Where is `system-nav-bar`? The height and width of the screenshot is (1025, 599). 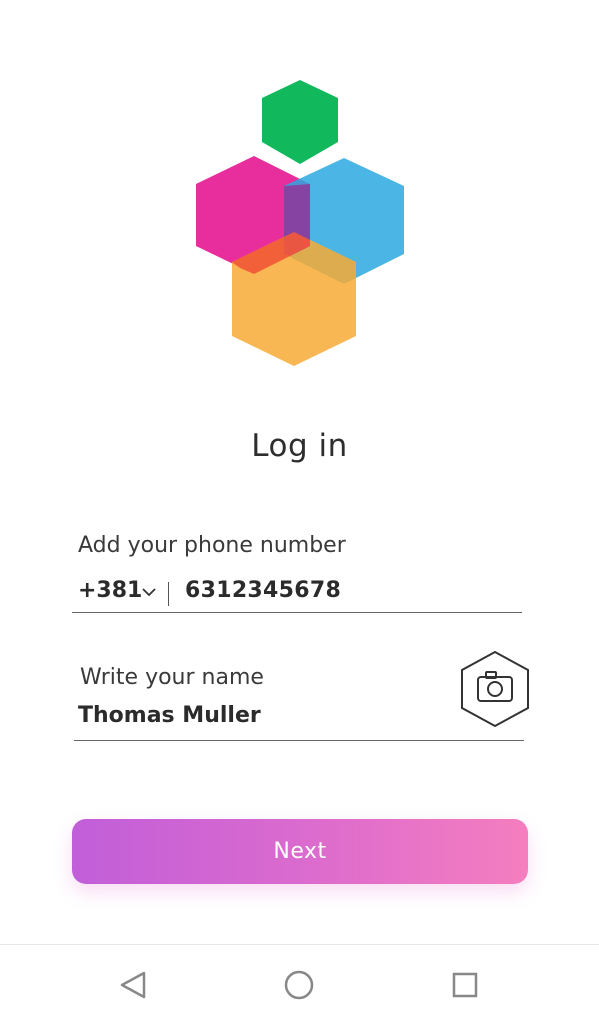 system-nav-bar is located at coordinates (299, 984).